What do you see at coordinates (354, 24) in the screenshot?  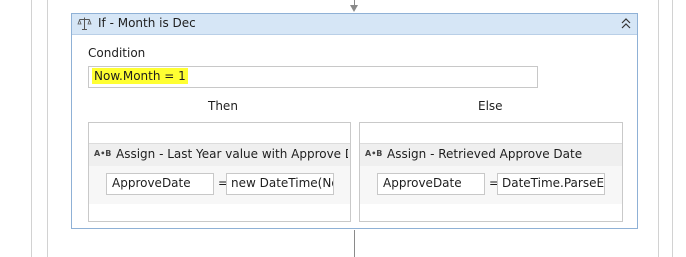 I see `if-activity-header: If - Month is Dec` at bounding box center [354, 24].